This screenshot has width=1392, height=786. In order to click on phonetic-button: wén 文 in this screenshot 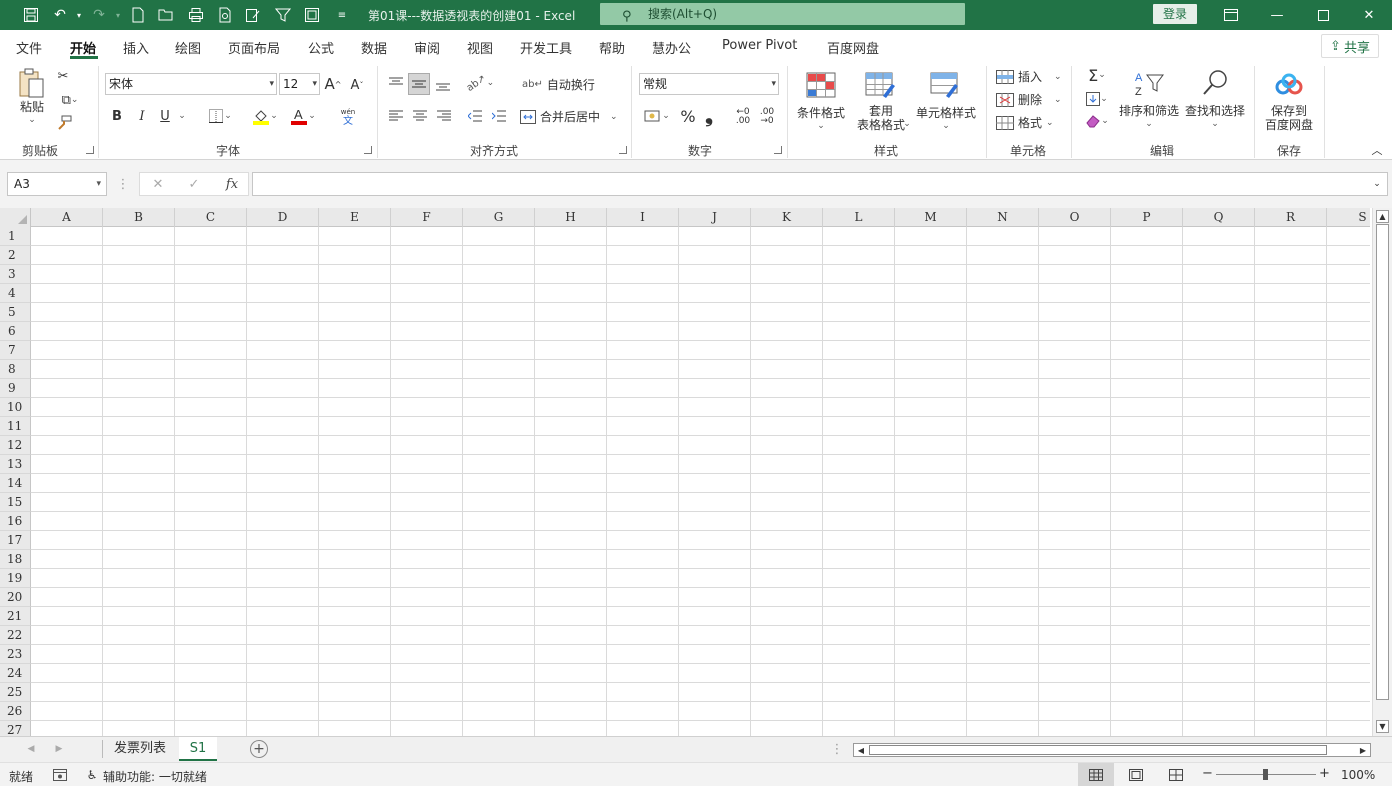, I will do `click(348, 117)`.